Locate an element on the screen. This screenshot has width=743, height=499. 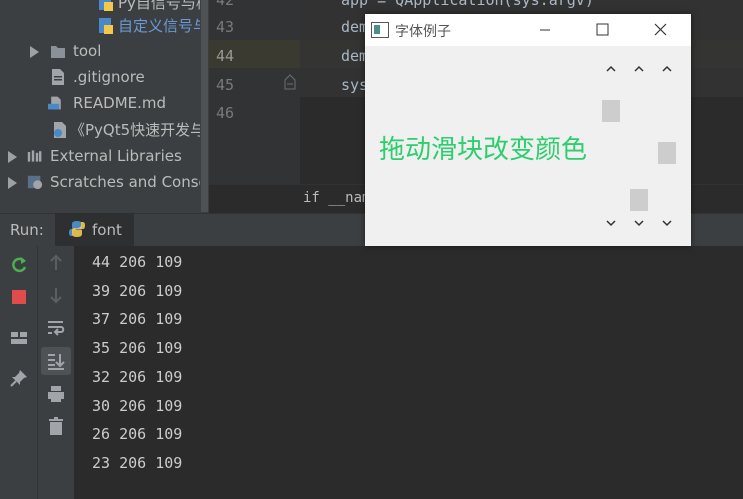
tree-item-gitignore: .gitignore is located at coordinates (104, 77).